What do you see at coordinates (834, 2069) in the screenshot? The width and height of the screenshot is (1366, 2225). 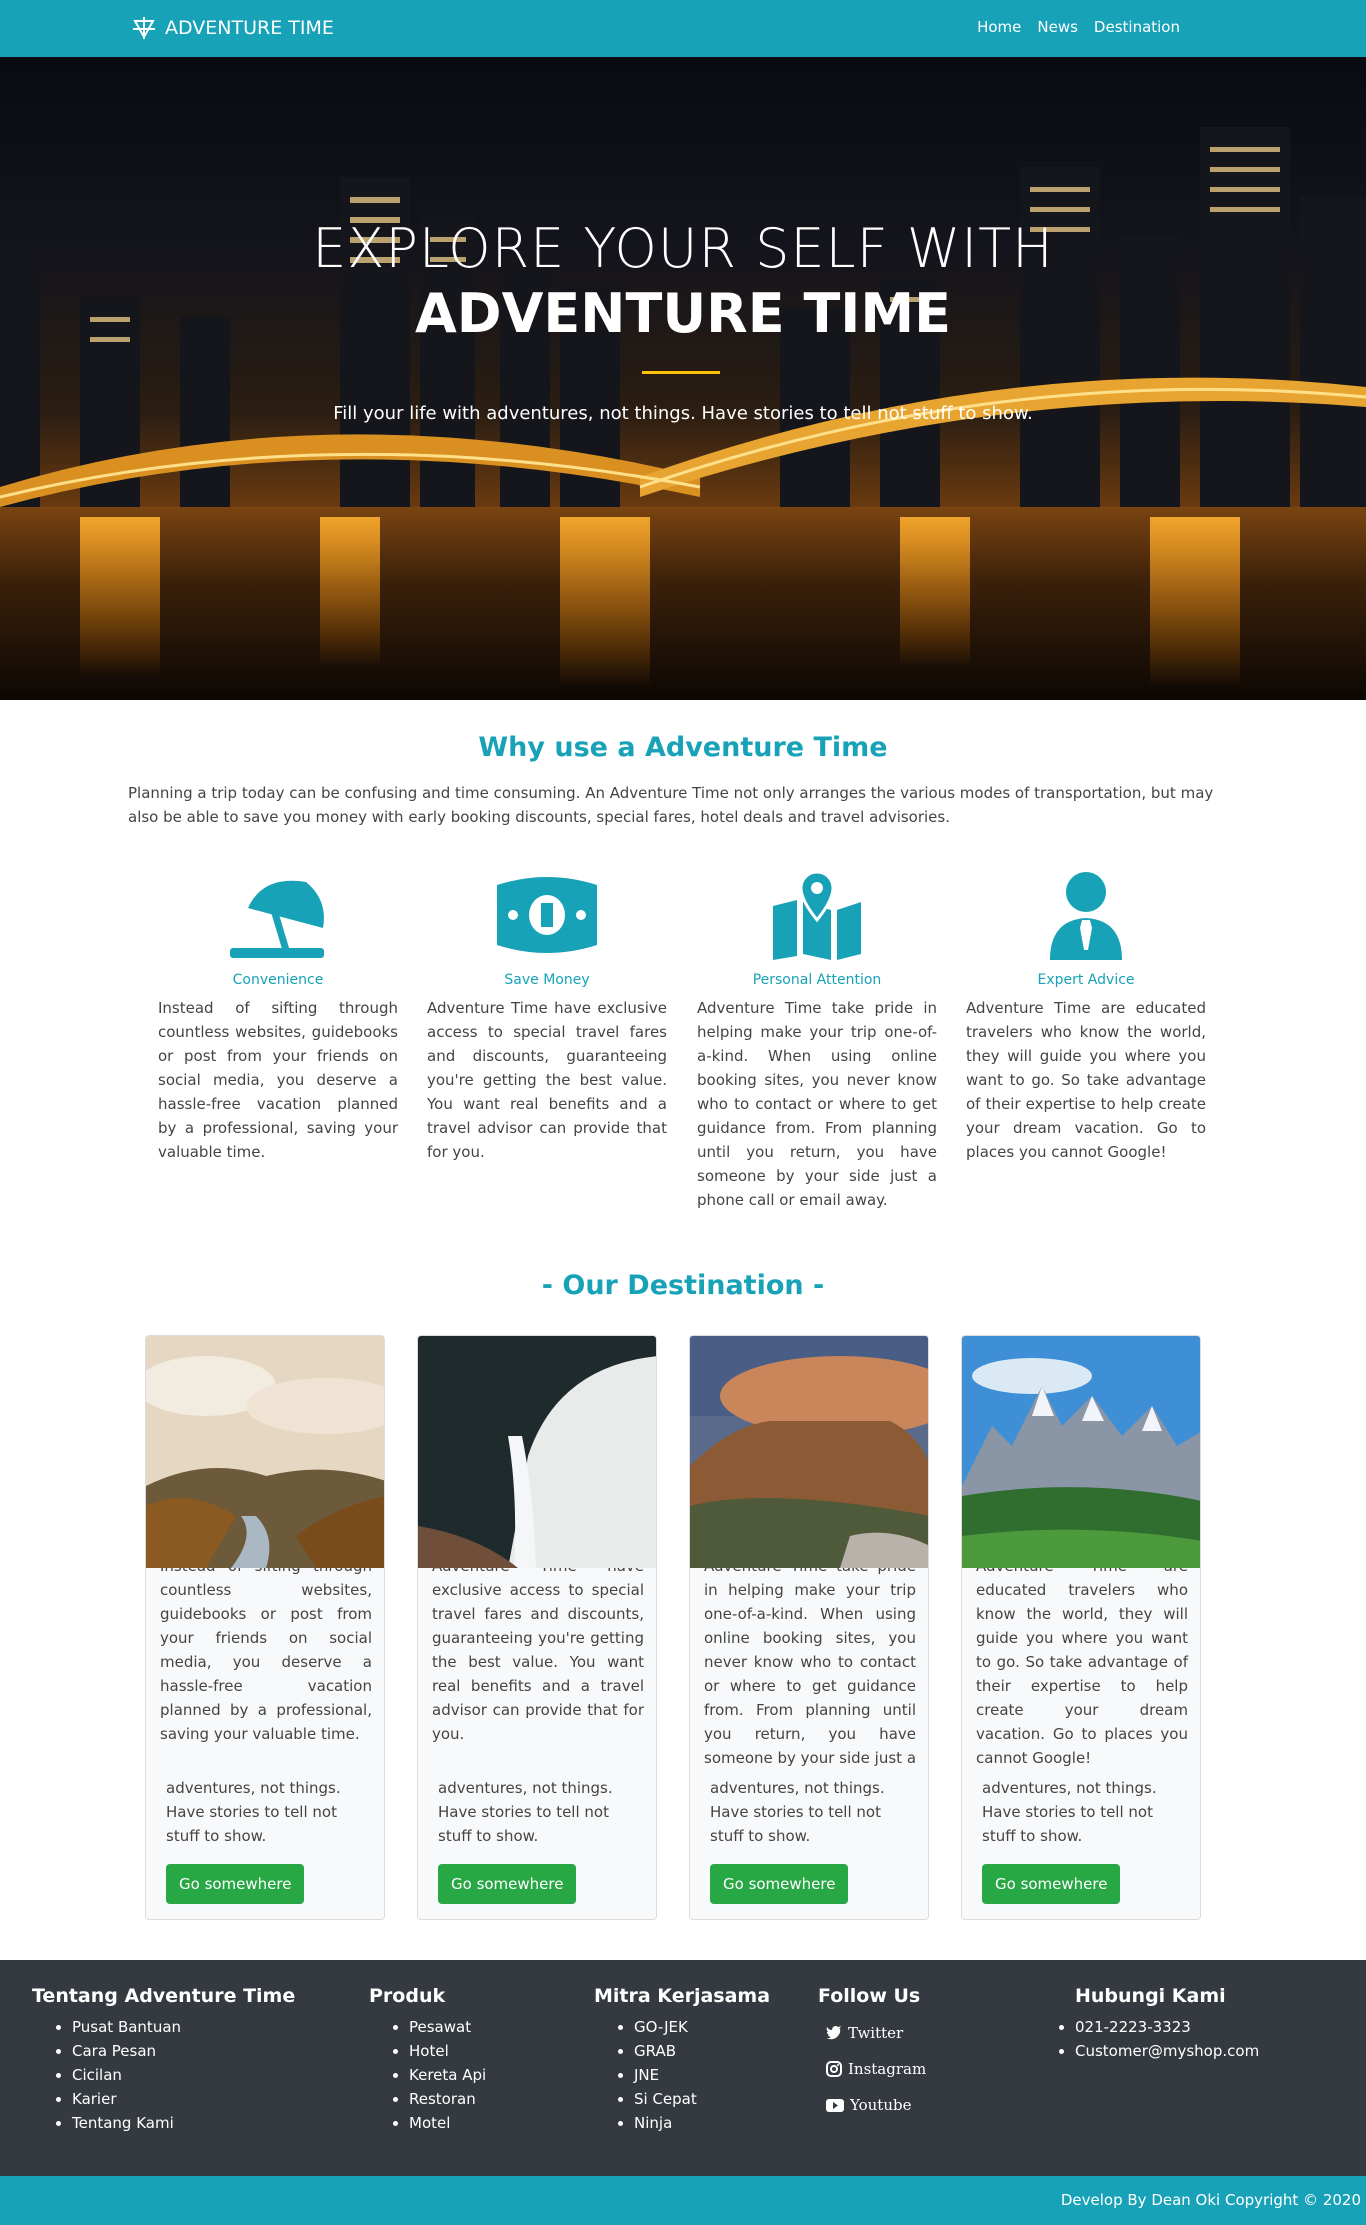 I see `instagram-icon` at bounding box center [834, 2069].